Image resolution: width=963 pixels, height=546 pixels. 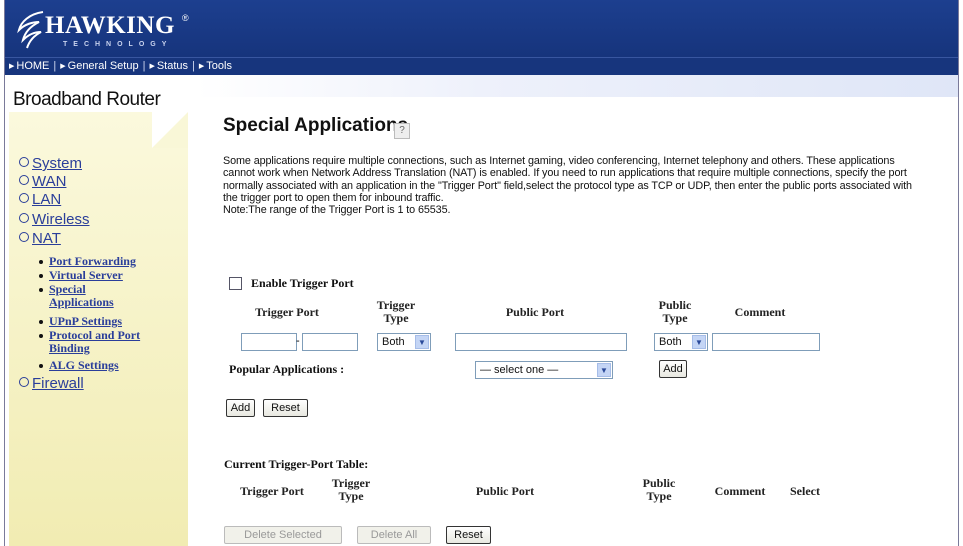 I want to click on sidebar-subitem-upnp-settings: UPnP Settings, so click(x=111, y=321).